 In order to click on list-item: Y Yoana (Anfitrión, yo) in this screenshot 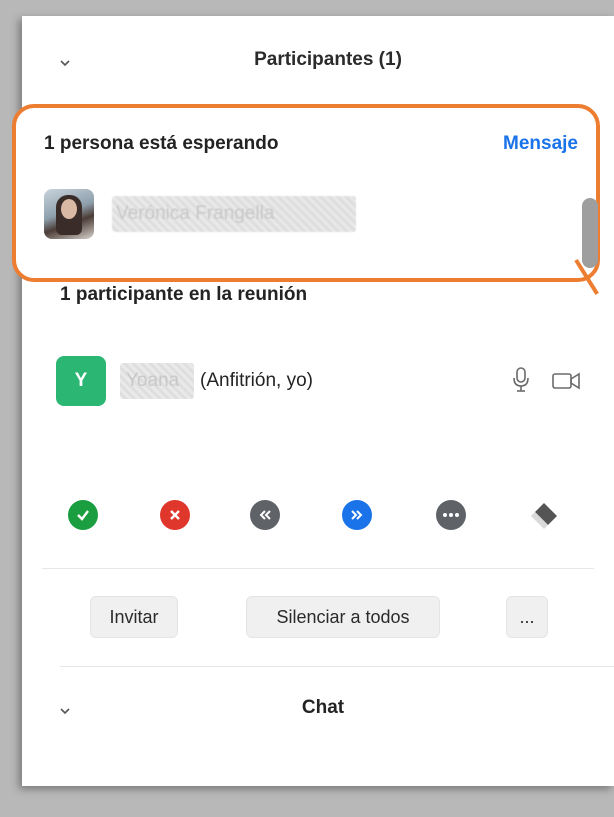, I will do `click(318, 384)`.